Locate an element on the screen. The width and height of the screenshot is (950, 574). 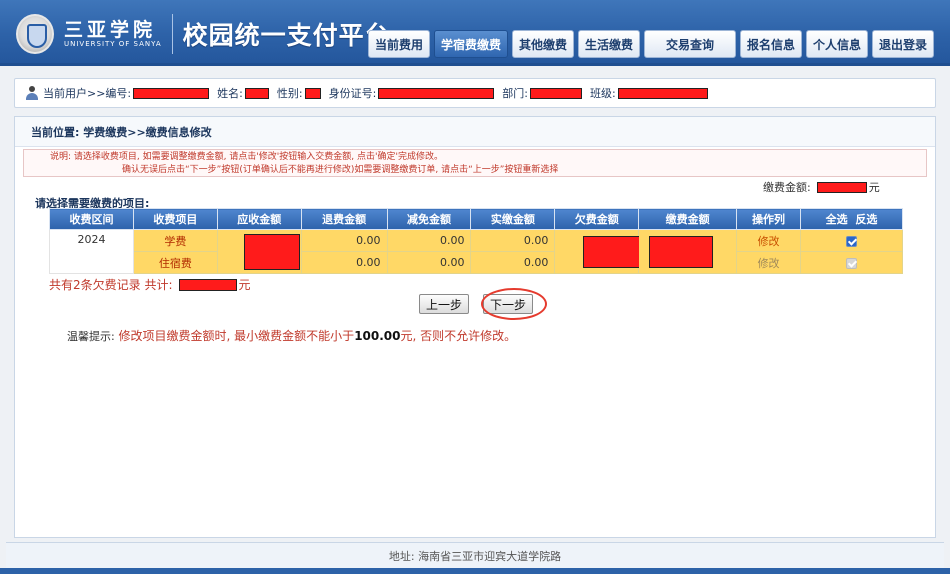
redacted-class is located at coordinates (662, 93).